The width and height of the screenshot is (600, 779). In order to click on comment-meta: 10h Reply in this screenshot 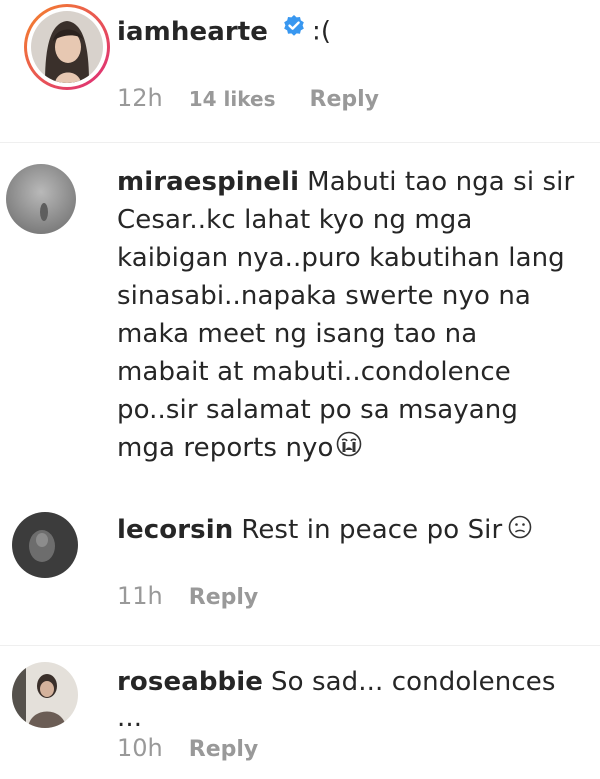, I will do `click(187, 748)`.